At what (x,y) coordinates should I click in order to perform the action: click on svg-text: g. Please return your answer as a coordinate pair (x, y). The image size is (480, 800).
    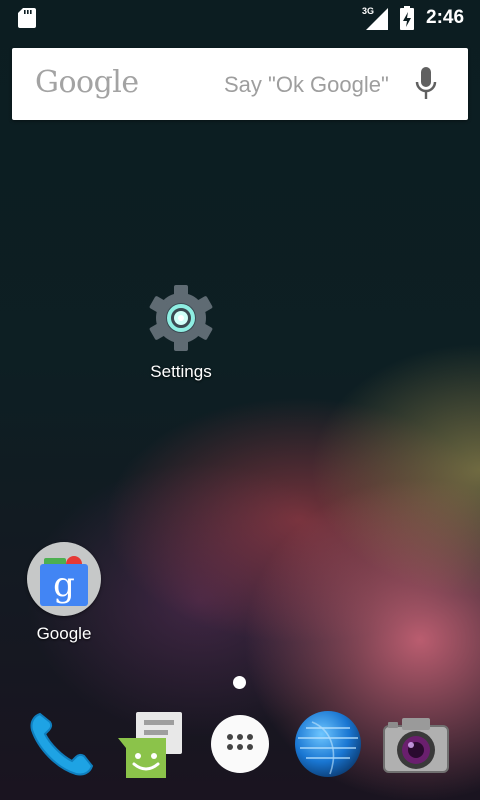
    Looking at the image, I should click on (64, 585).